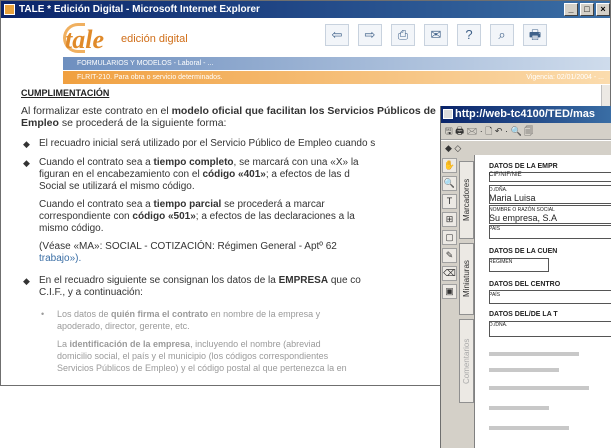  What do you see at coordinates (453, 148) in the screenshot?
I see `pdf-nav-icons: ◆ ◇` at bounding box center [453, 148].